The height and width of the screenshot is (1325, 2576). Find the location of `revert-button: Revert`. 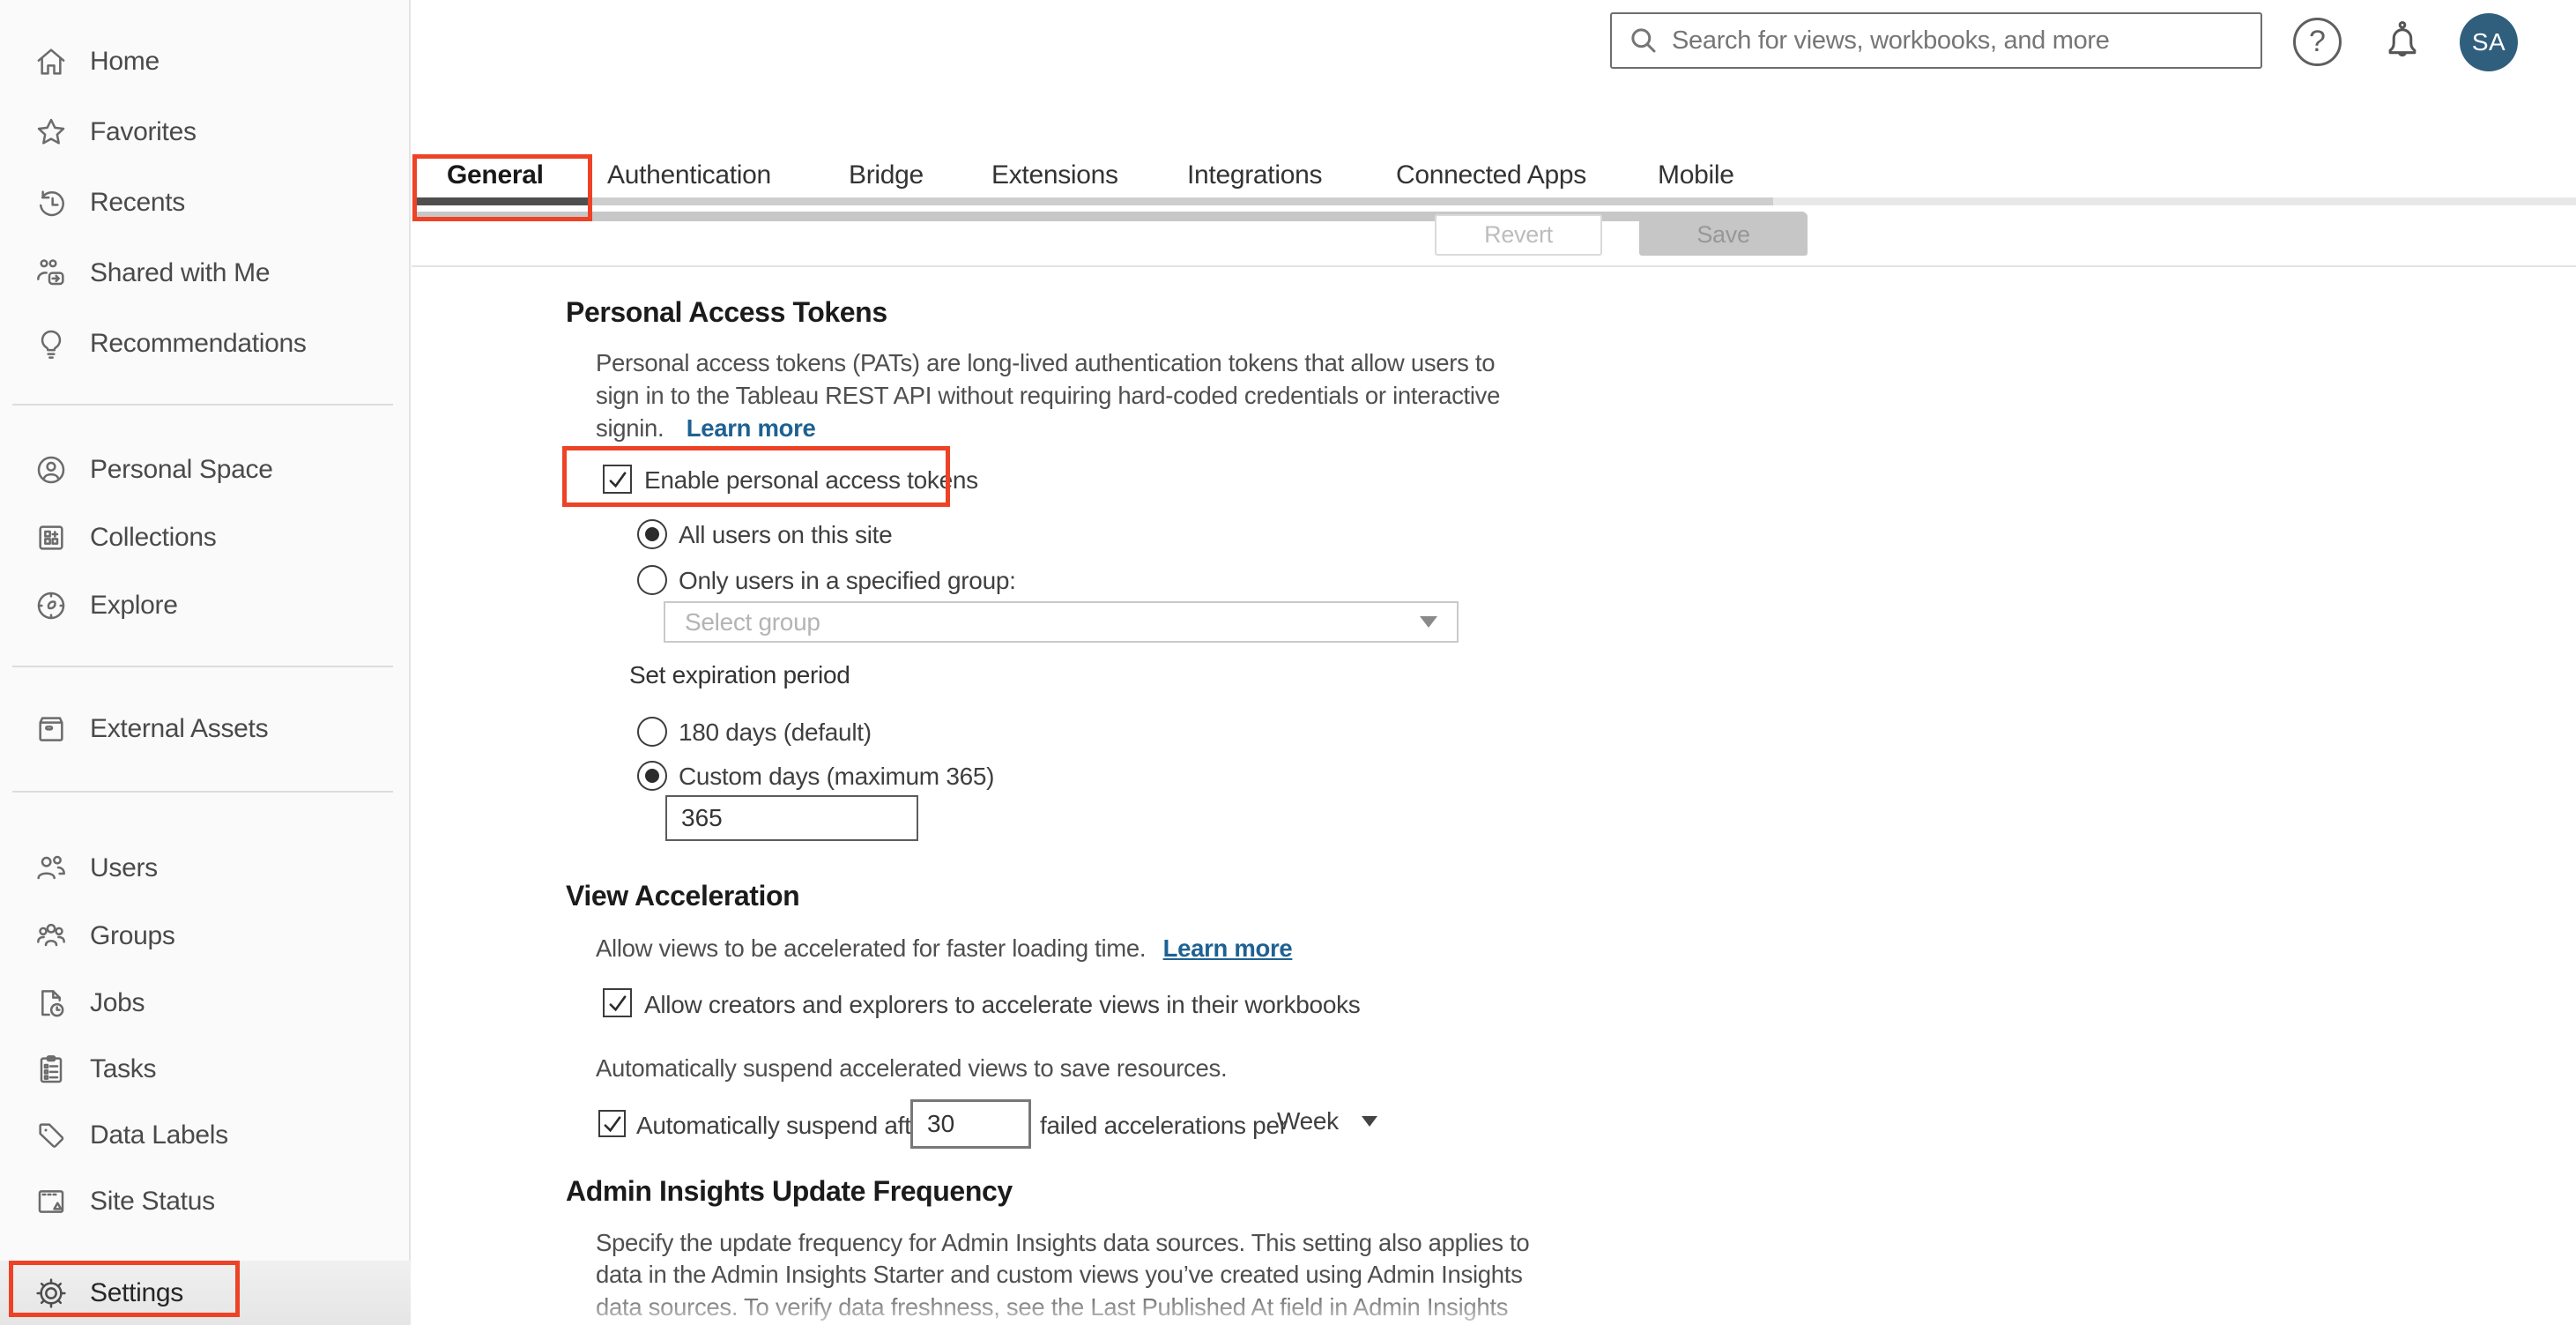

revert-button: Revert is located at coordinates (1518, 235).